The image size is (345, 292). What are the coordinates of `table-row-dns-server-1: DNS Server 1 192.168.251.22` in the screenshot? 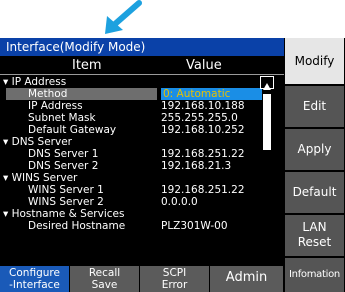 It's located at (135, 154).